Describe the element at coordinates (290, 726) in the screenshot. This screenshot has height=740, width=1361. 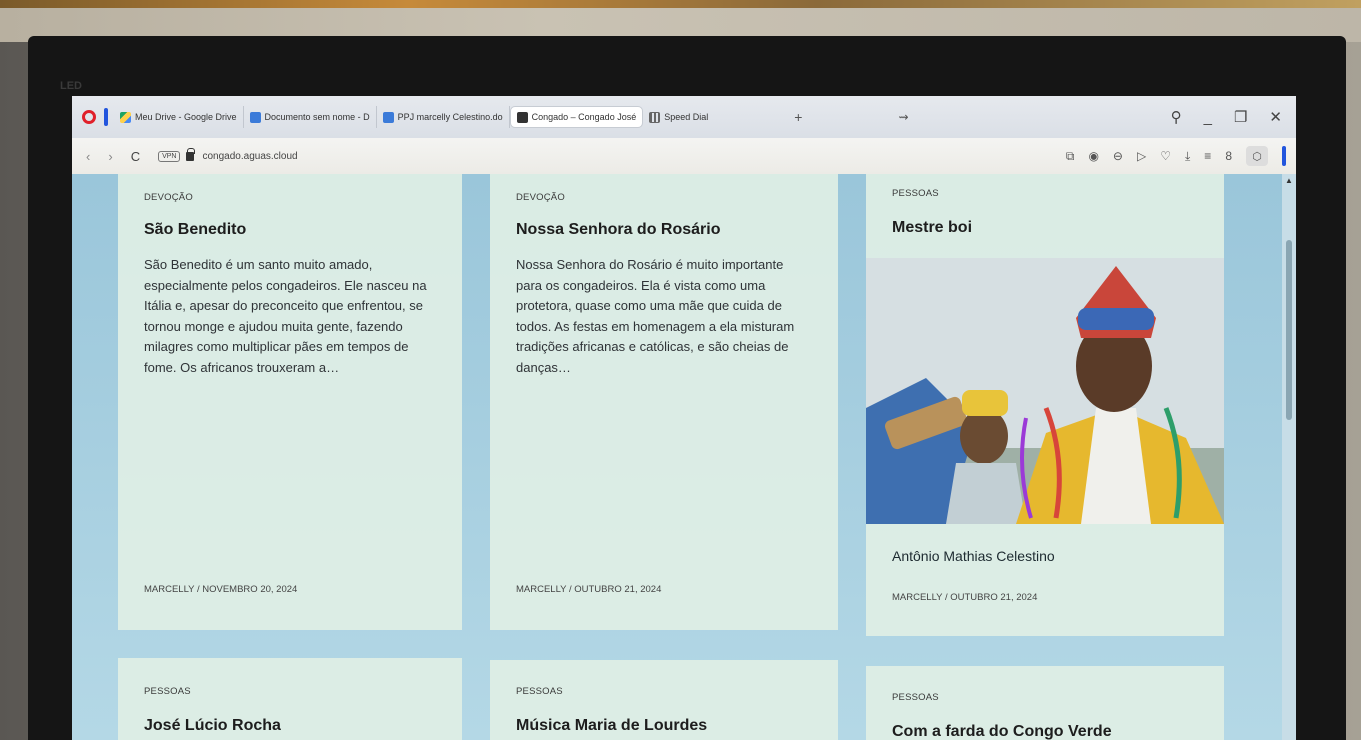
I see `post-title: José Lúcio Rocha` at that location.